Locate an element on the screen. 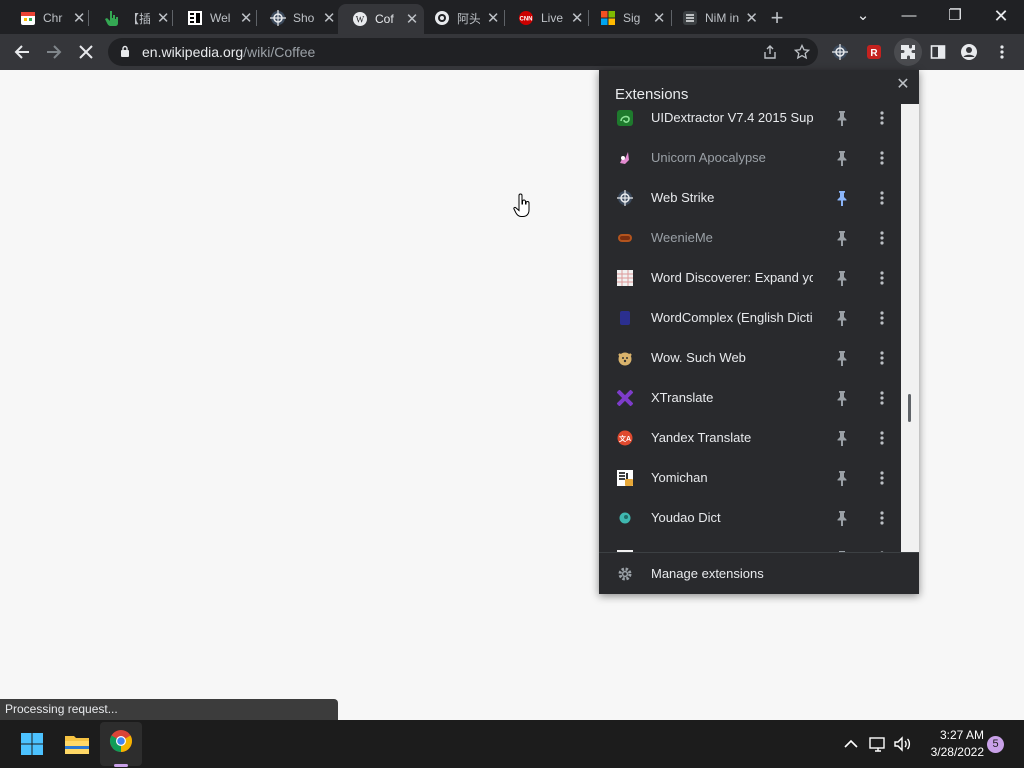  extension-item: Wow. Such Web is located at coordinates (750, 358).